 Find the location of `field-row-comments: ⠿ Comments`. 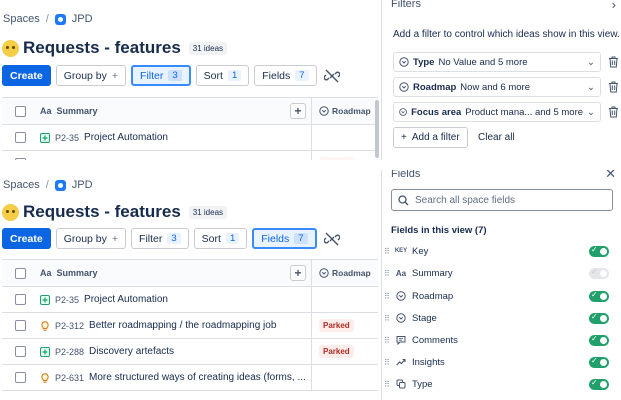

field-row-comments: ⠿ Comments is located at coordinates (502, 340).